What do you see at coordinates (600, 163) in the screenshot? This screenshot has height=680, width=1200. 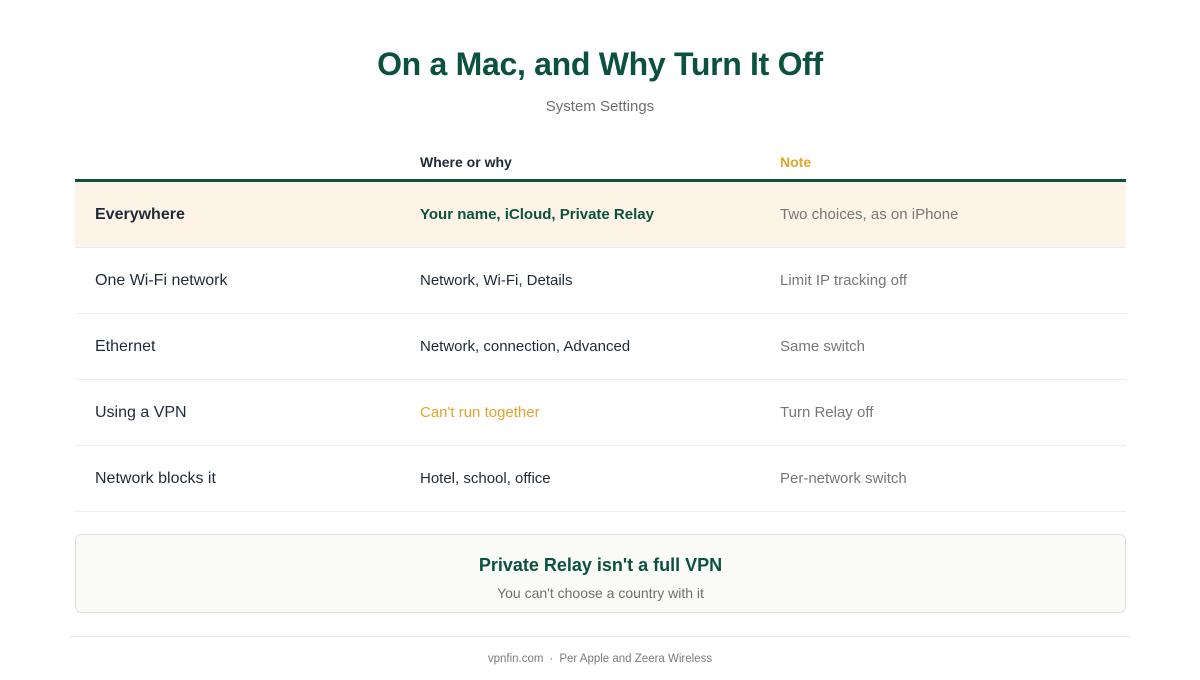 I see `table-header: Where or why Note` at bounding box center [600, 163].